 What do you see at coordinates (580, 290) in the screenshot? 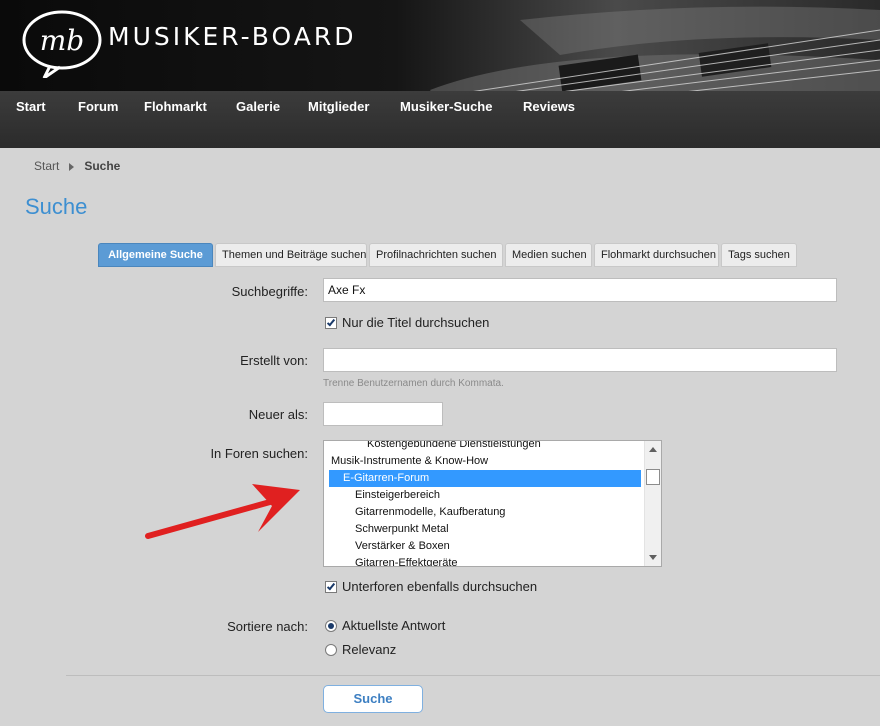
I see `keywords-input` at bounding box center [580, 290].